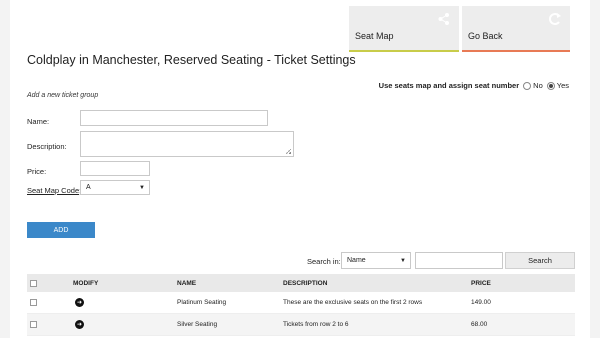 This screenshot has height=338, width=600. I want to click on seat-map-option-label: Use seats map and assign seat number, so click(449, 85).